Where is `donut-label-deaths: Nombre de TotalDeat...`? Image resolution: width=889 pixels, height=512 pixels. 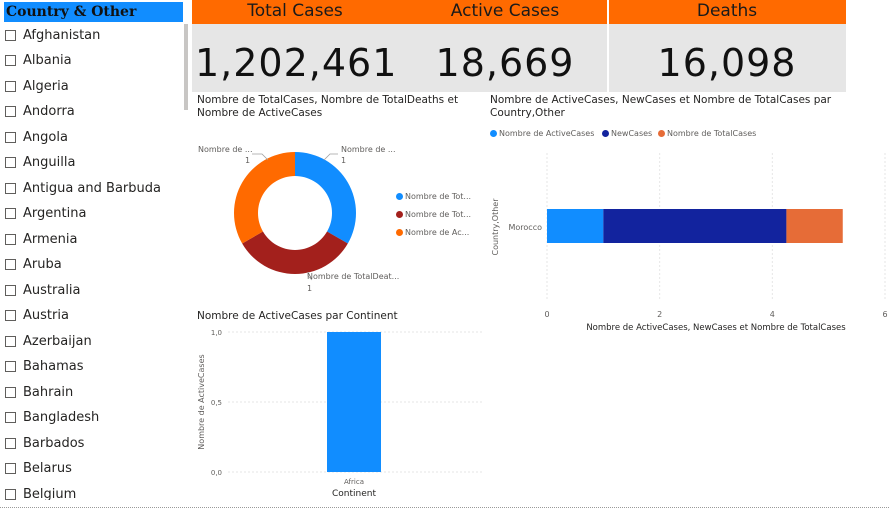
donut-label-deaths: Nombre de TotalDeat... is located at coordinates (353, 276).